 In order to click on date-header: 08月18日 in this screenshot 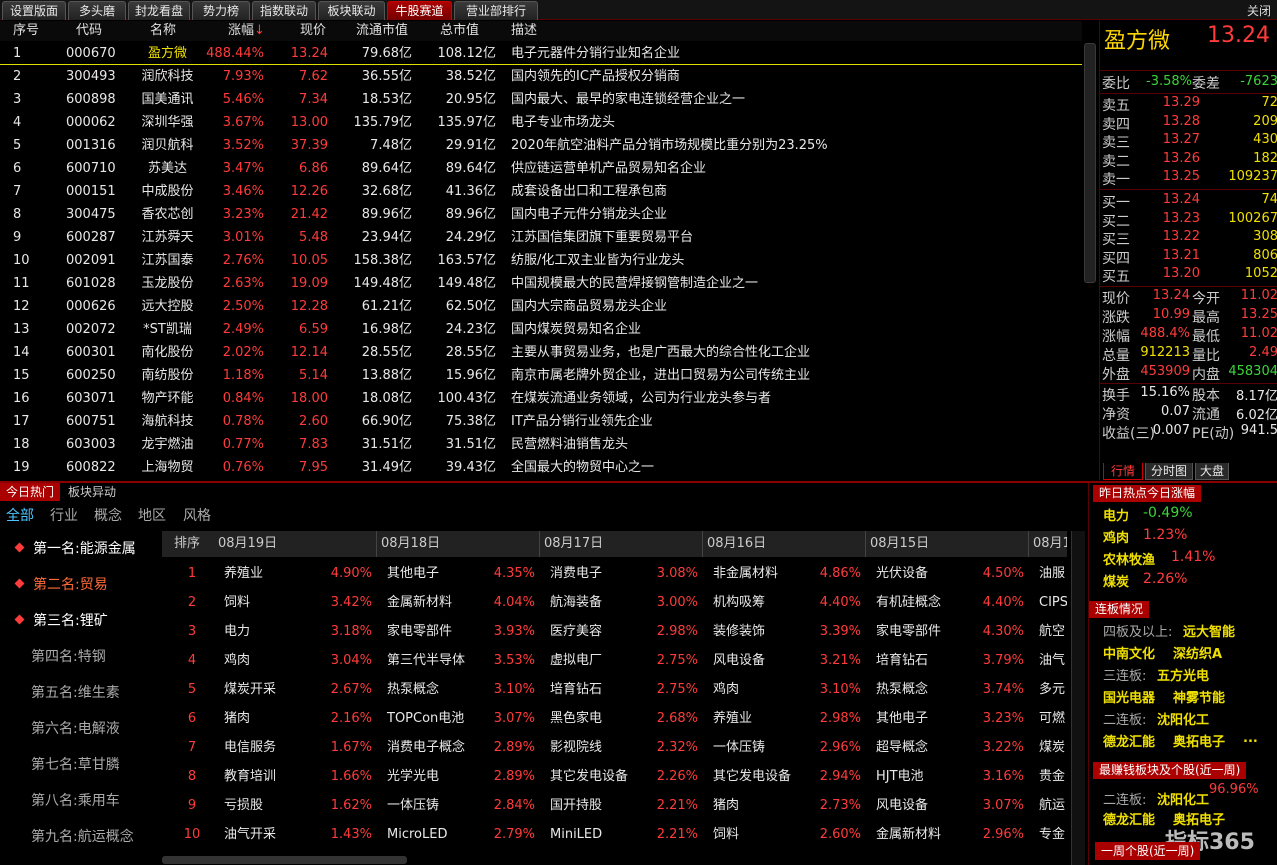, I will do `click(410, 544)`.